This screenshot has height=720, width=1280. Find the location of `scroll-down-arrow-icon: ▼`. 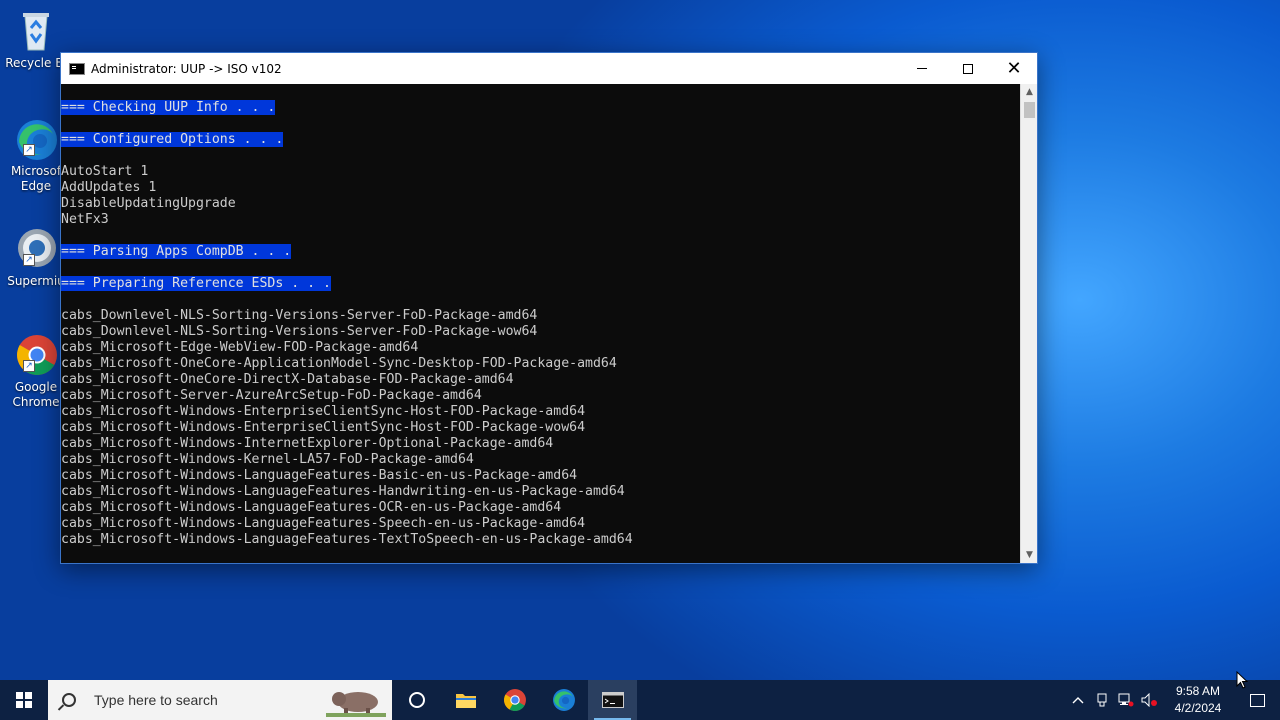

scroll-down-arrow-icon: ▼ is located at coordinates (1029, 555).